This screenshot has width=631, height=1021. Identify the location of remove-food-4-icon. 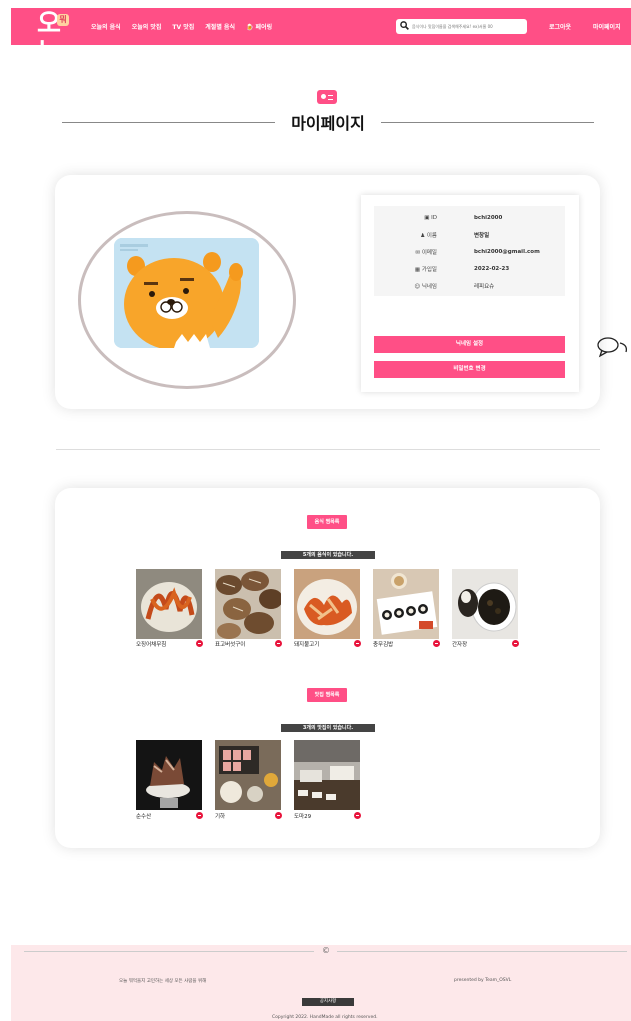
(515, 643).